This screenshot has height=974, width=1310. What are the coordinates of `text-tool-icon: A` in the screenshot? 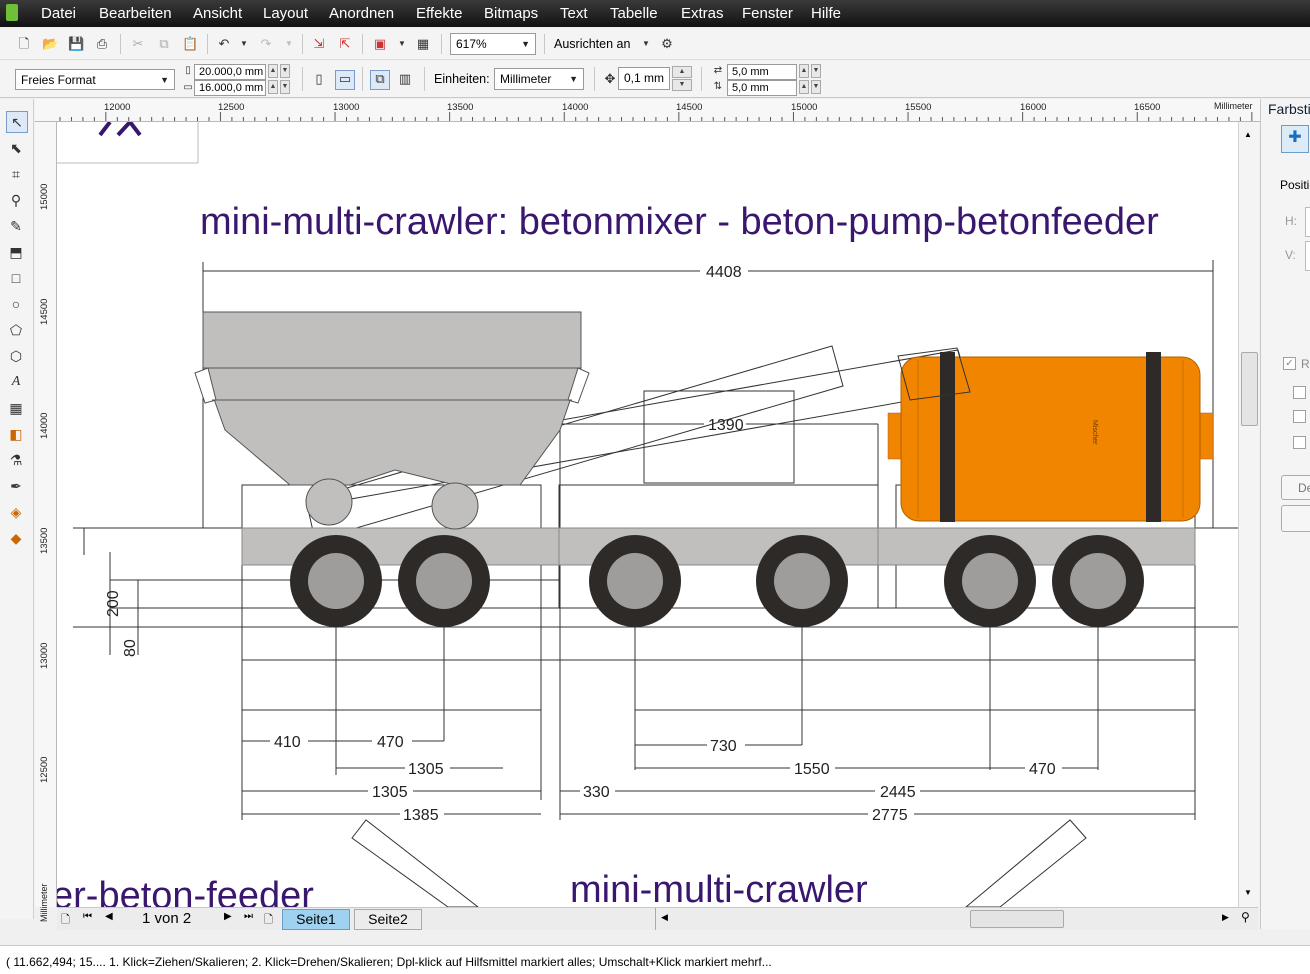 It's located at (16, 382).